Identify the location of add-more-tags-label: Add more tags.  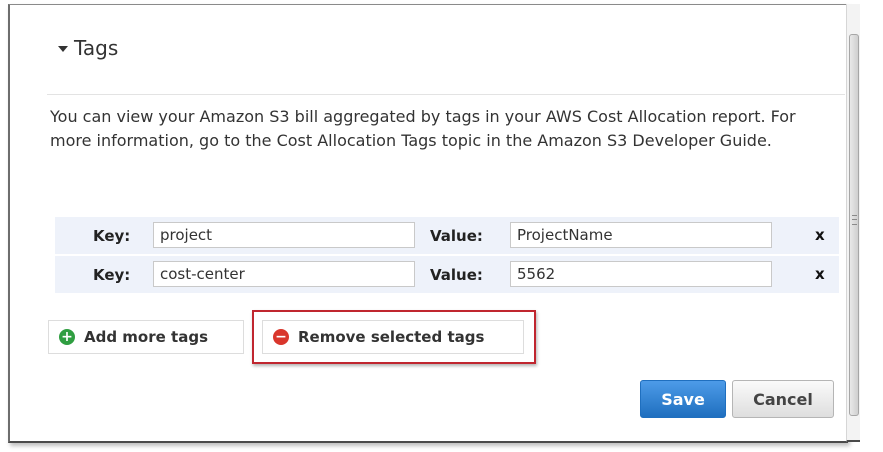
(146, 337).